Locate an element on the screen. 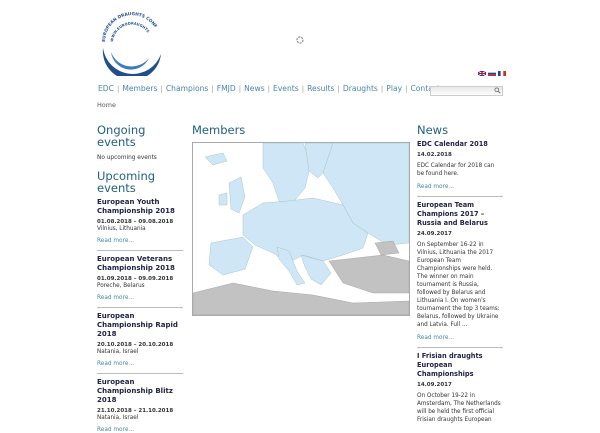 This screenshot has height=433, width=600. event-title: European Championship Blitz 2018 is located at coordinates (140, 391).